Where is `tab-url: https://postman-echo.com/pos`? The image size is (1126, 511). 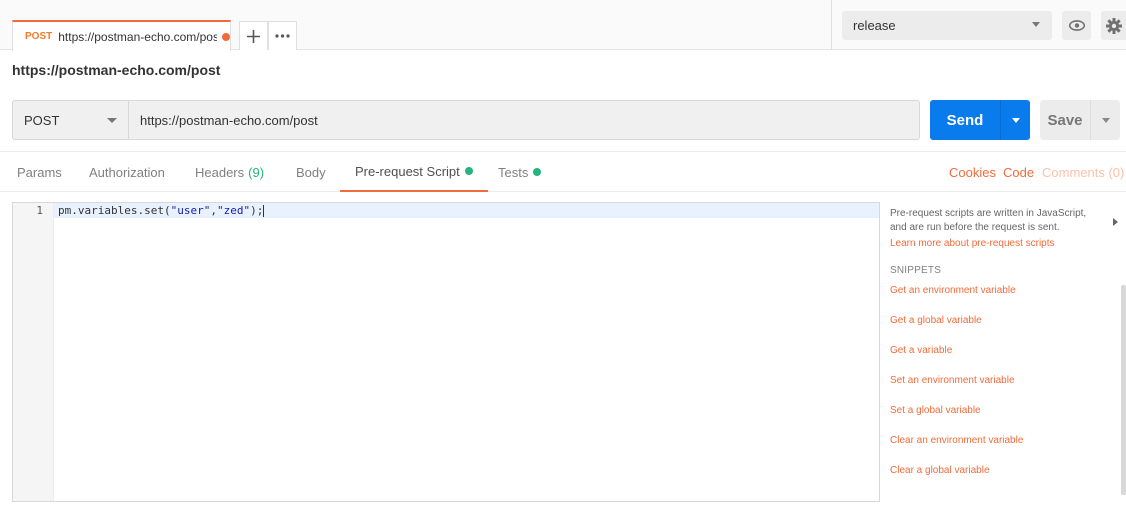
tab-url: https://postman-echo.com/pos is located at coordinates (138, 36).